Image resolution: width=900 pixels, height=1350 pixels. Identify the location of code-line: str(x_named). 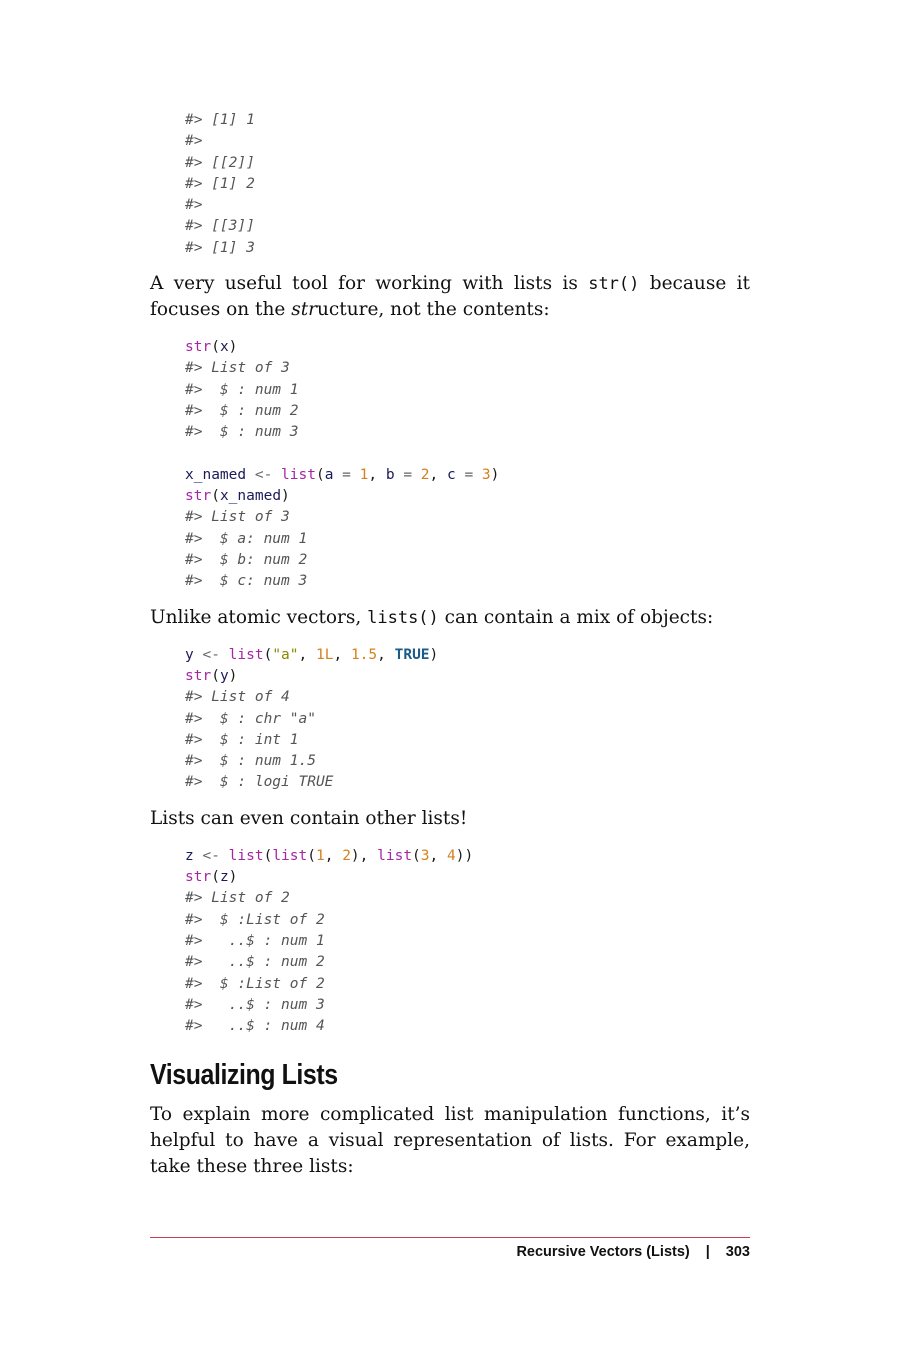
(237, 496).